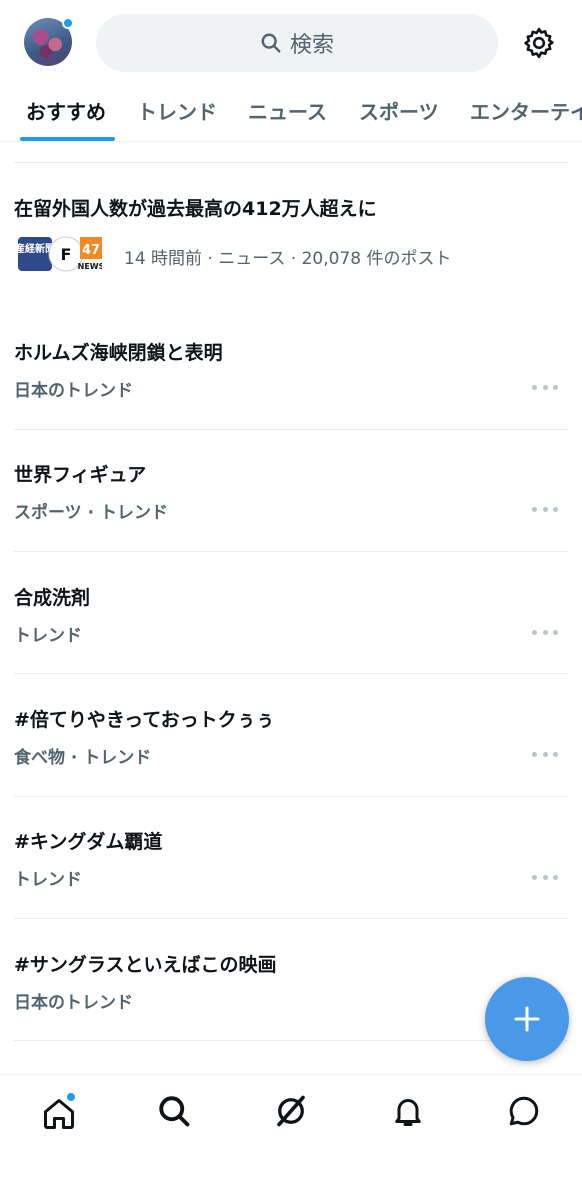 The width and height of the screenshot is (582, 1199). What do you see at coordinates (291, 1111) in the screenshot?
I see `grok-icon` at bounding box center [291, 1111].